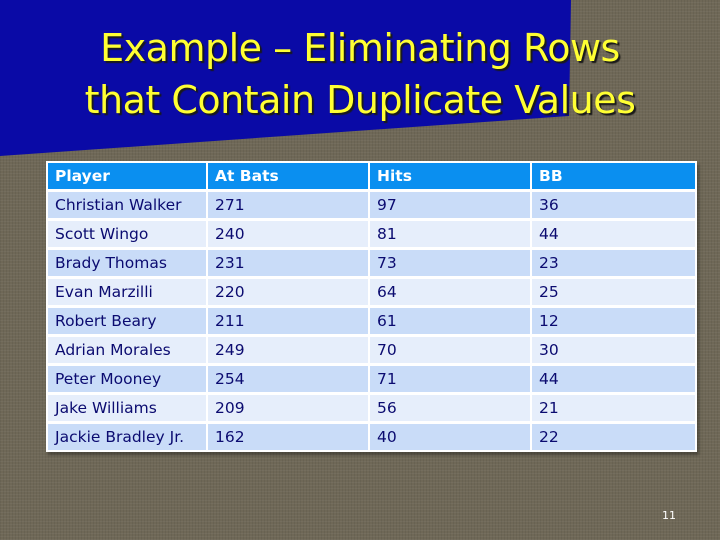 The width and height of the screenshot is (720, 540). I want to click on cell-bb: 36, so click(613, 205).